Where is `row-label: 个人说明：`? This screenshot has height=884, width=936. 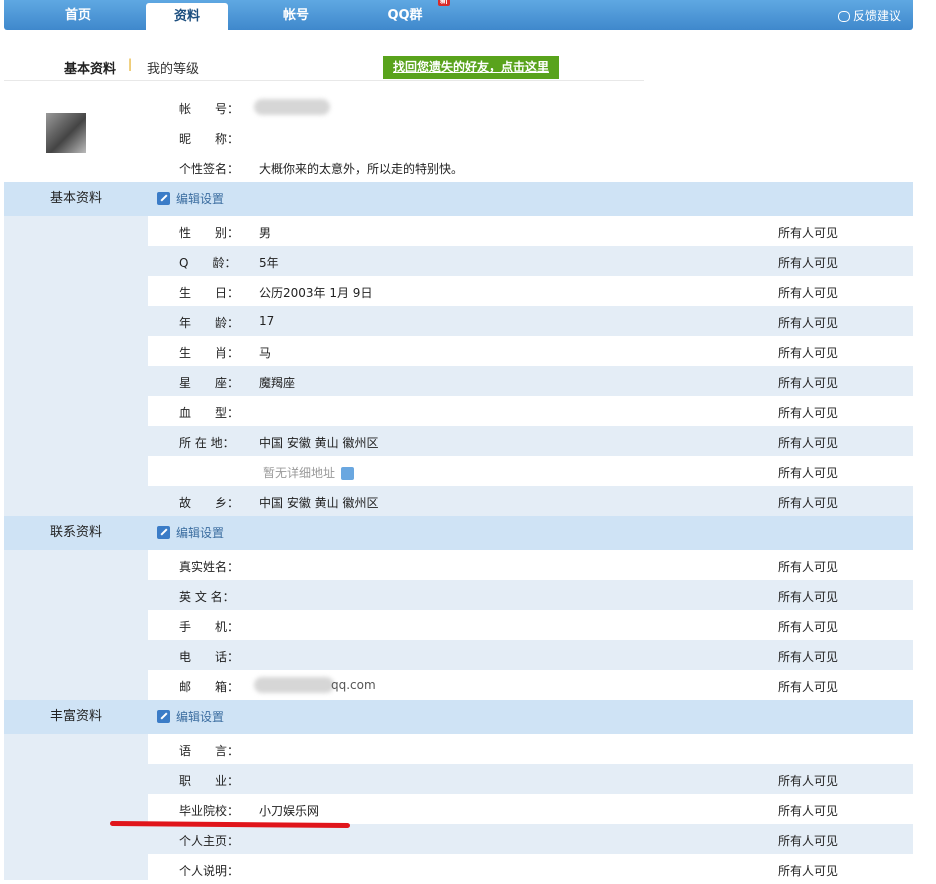
row-label: 个人说明： is located at coordinates (209, 871).